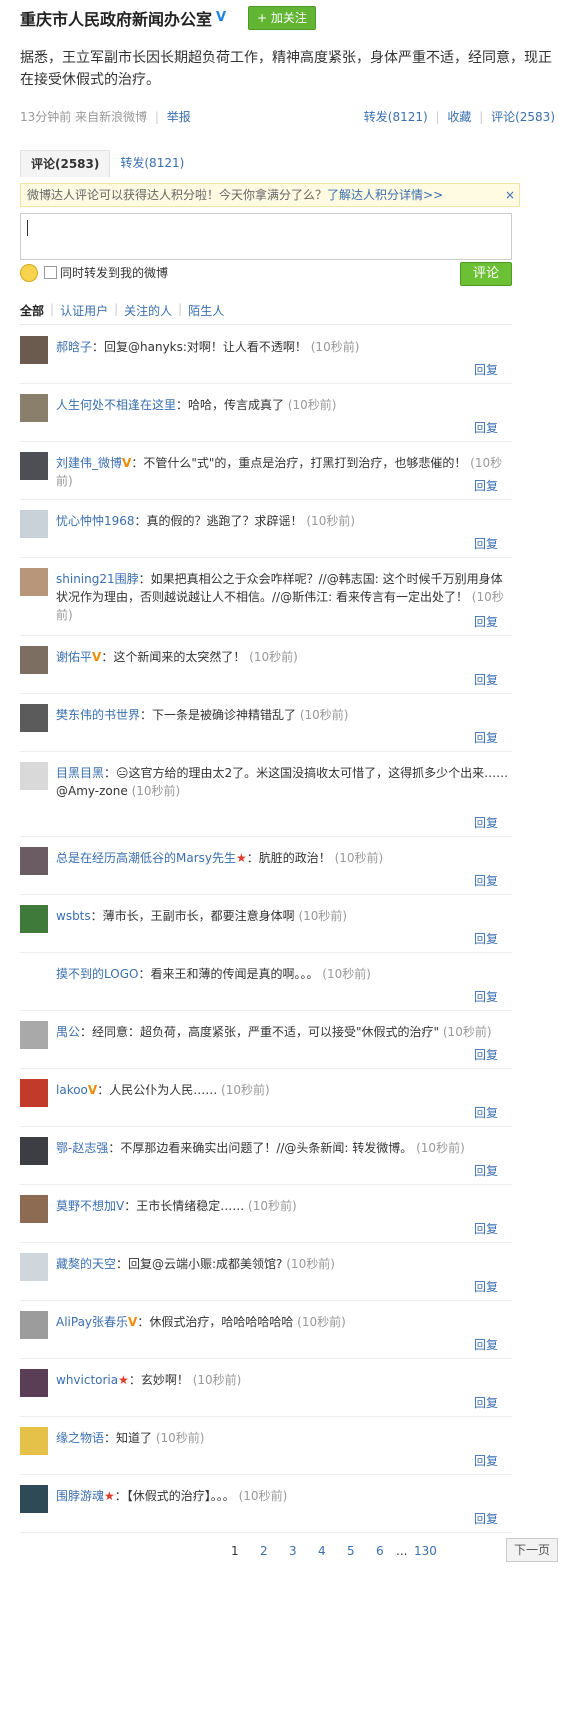  What do you see at coordinates (89, 463) in the screenshot?
I see `comment-username: 刘建伟_微博` at bounding box center [89, 463].